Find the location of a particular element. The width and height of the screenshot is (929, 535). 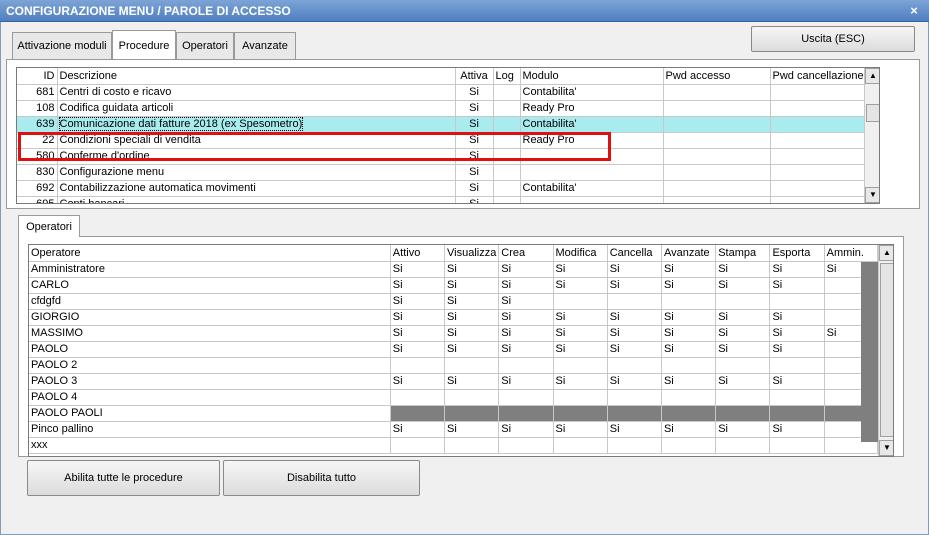

col-header: Pwd cancellazione is located at coordinates (817, 76).